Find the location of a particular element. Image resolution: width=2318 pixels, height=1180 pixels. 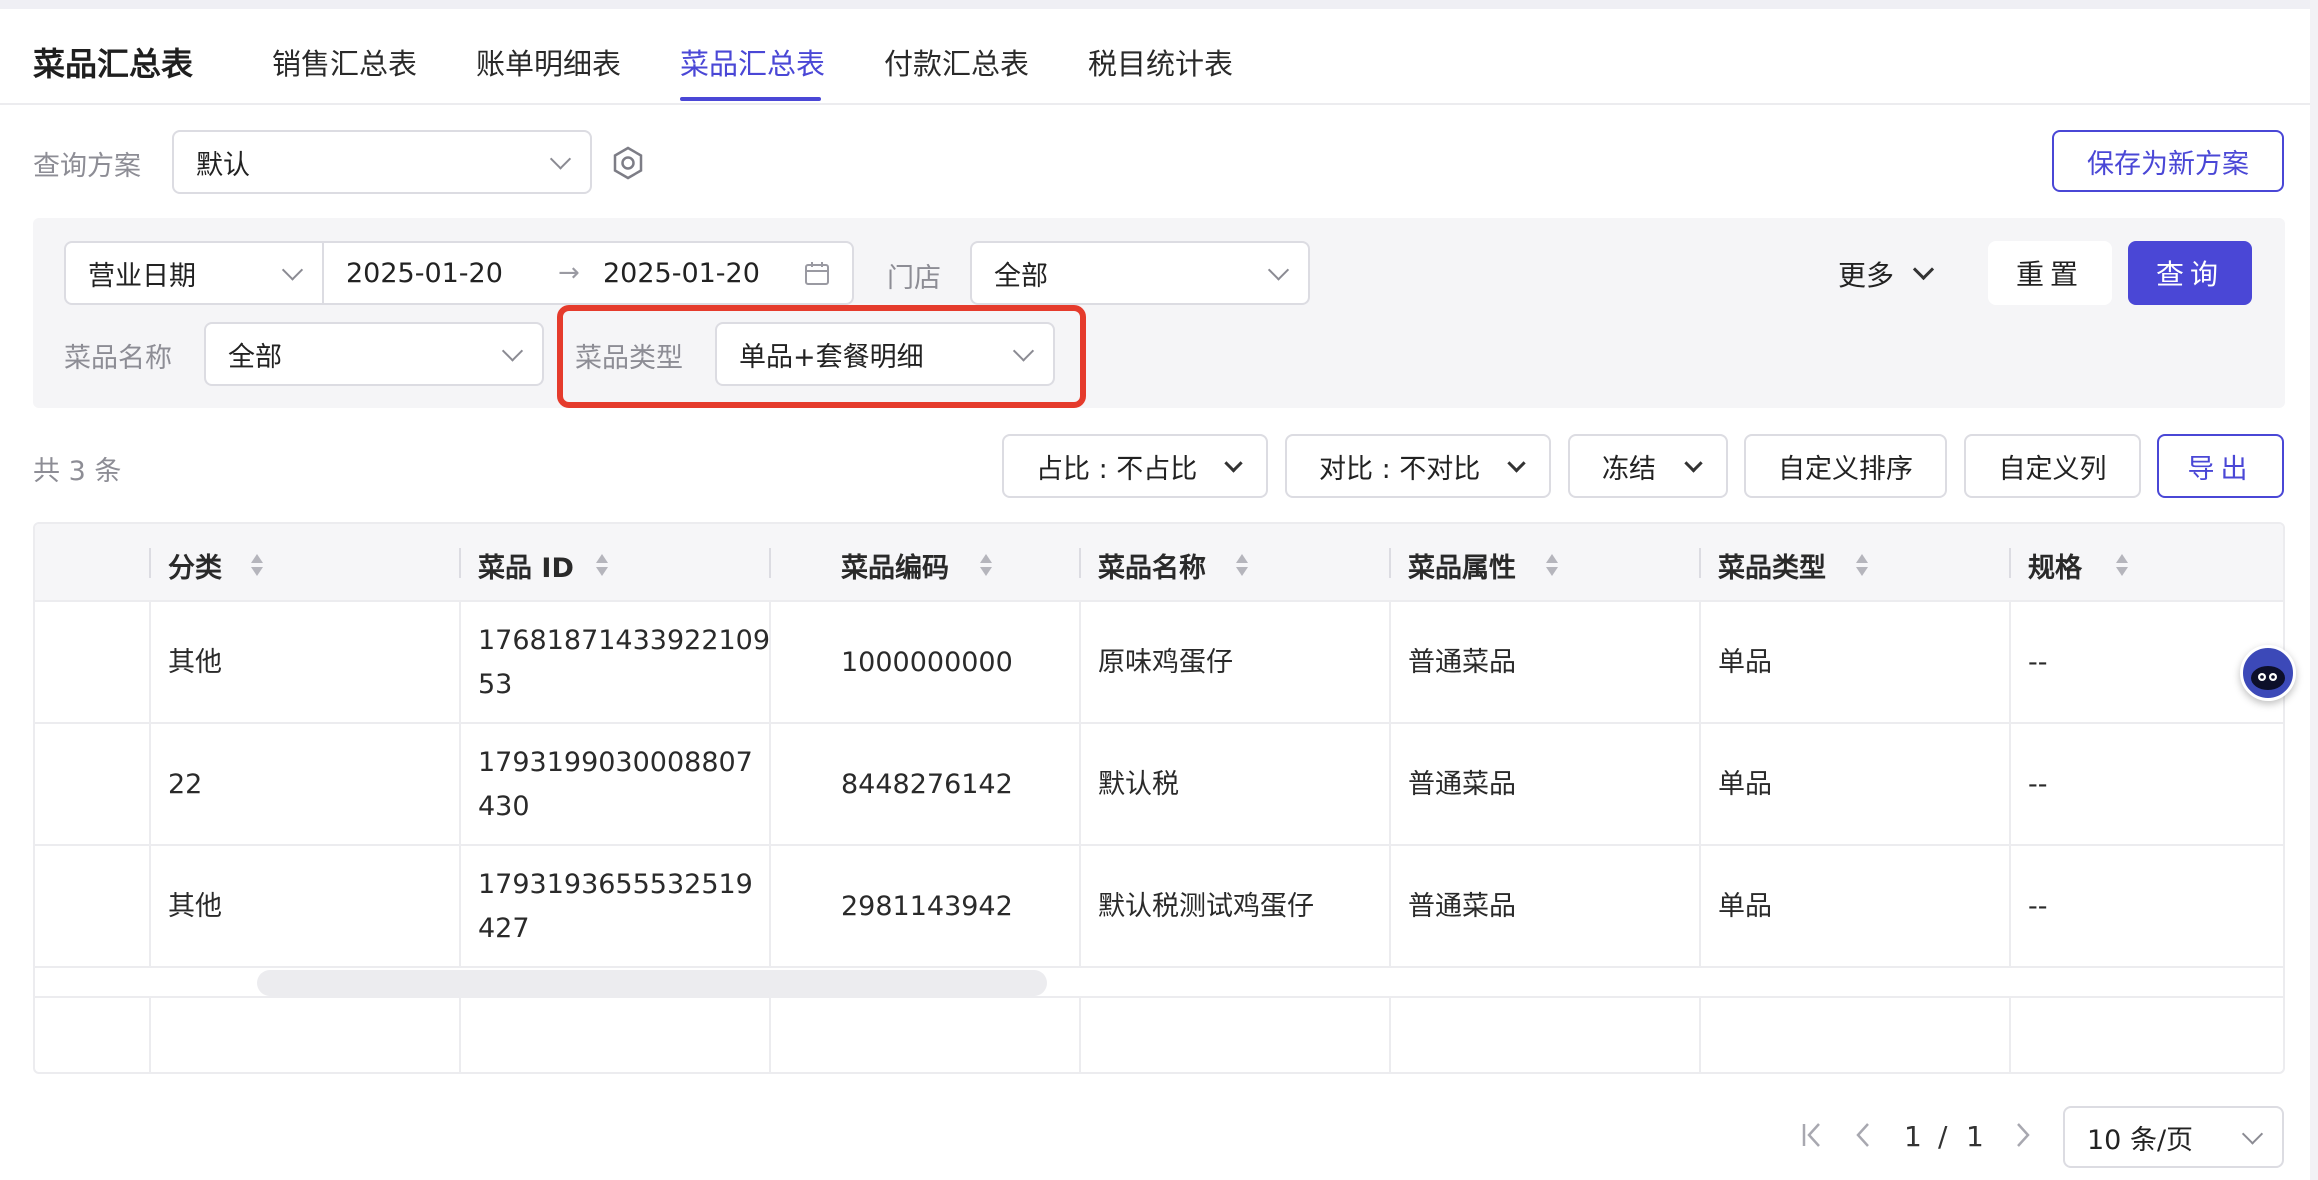

cell-dish-name: 默认税测试鸡蛋仔 is located at coordinates (1206, 906).